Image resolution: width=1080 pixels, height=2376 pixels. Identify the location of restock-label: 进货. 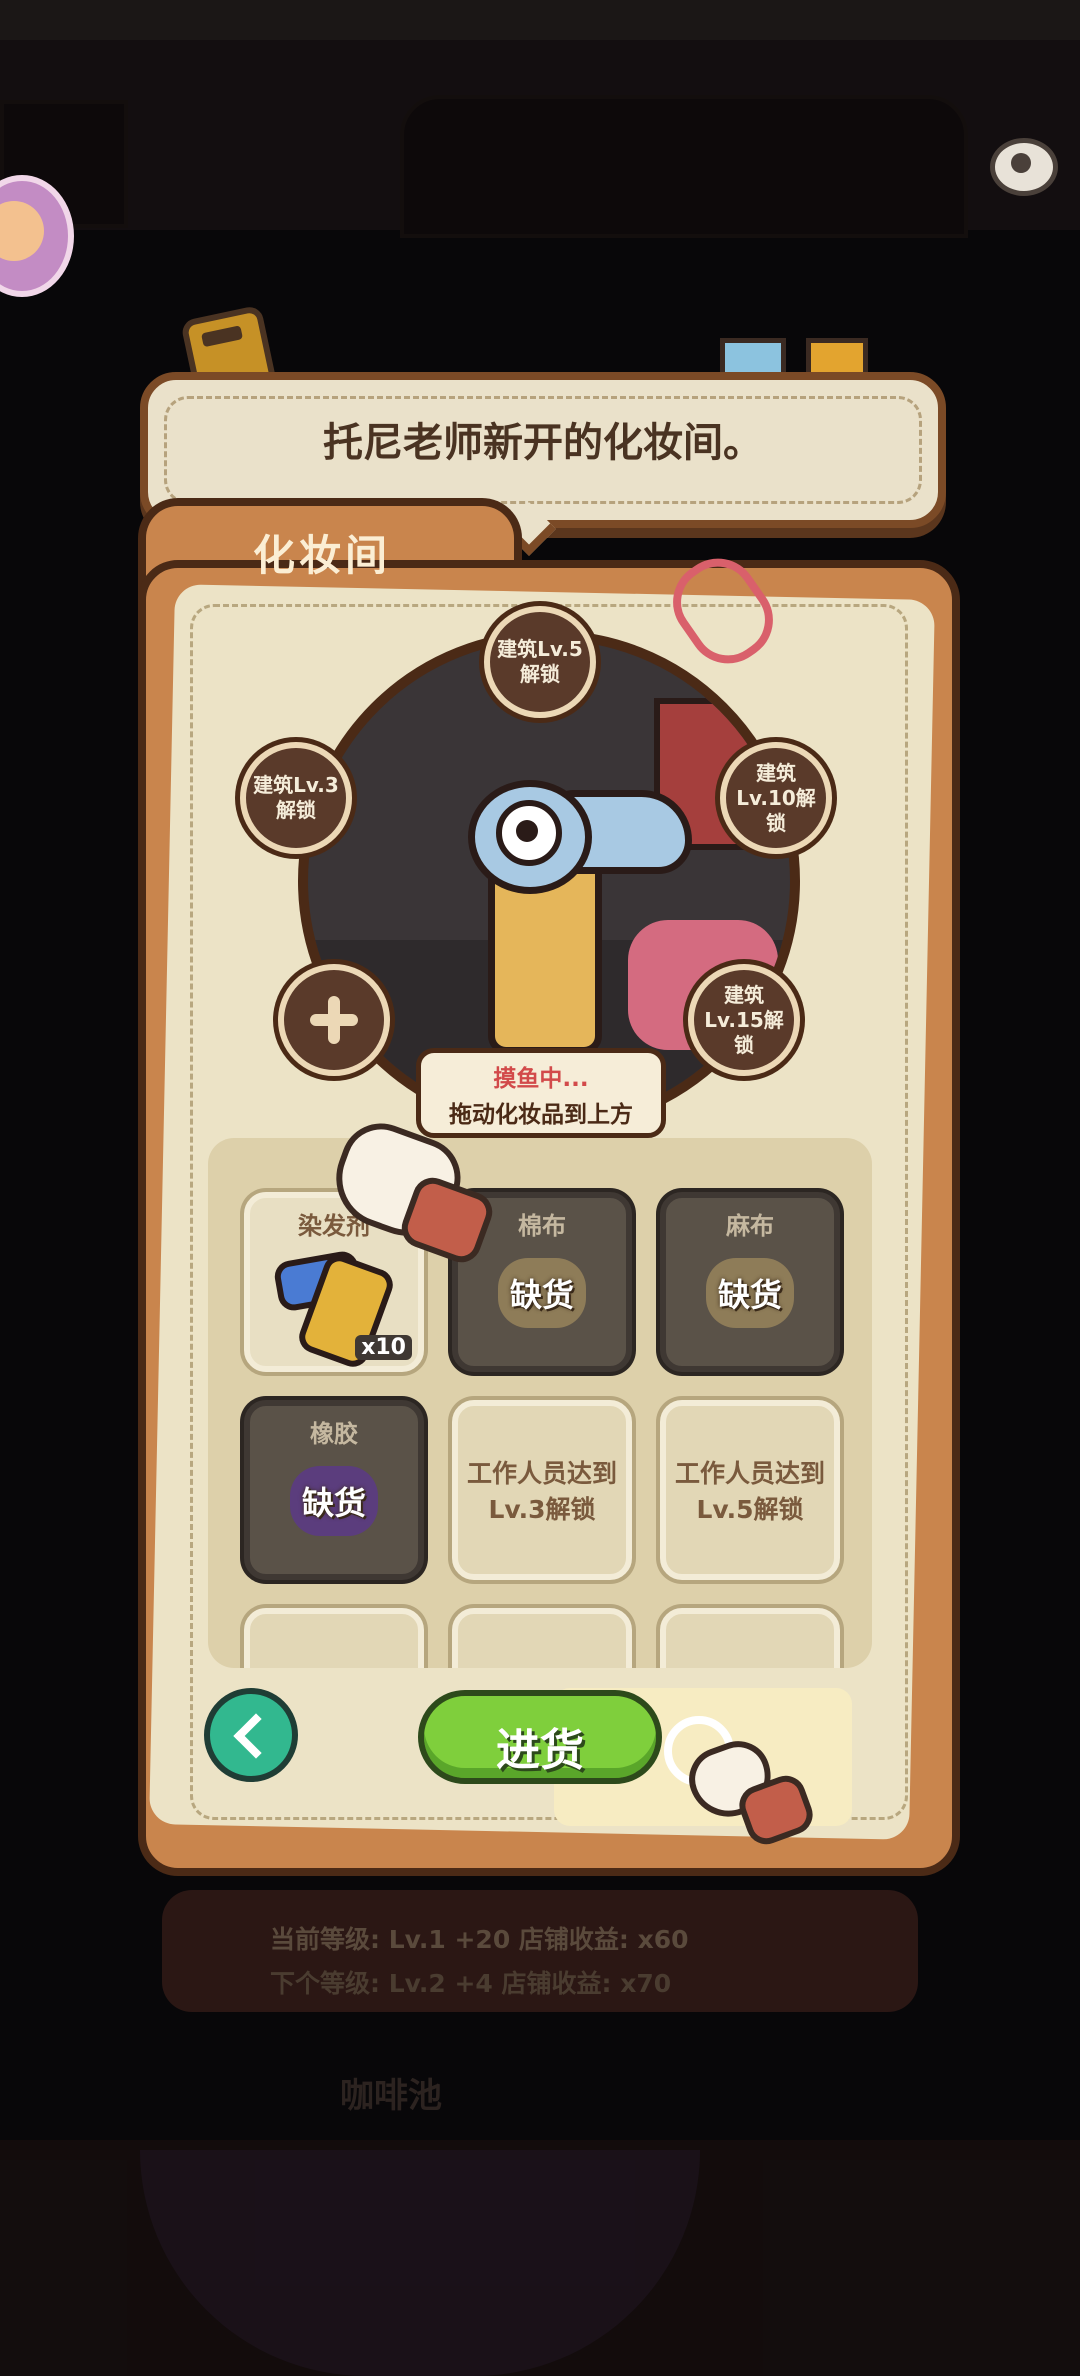
(540, 1750).